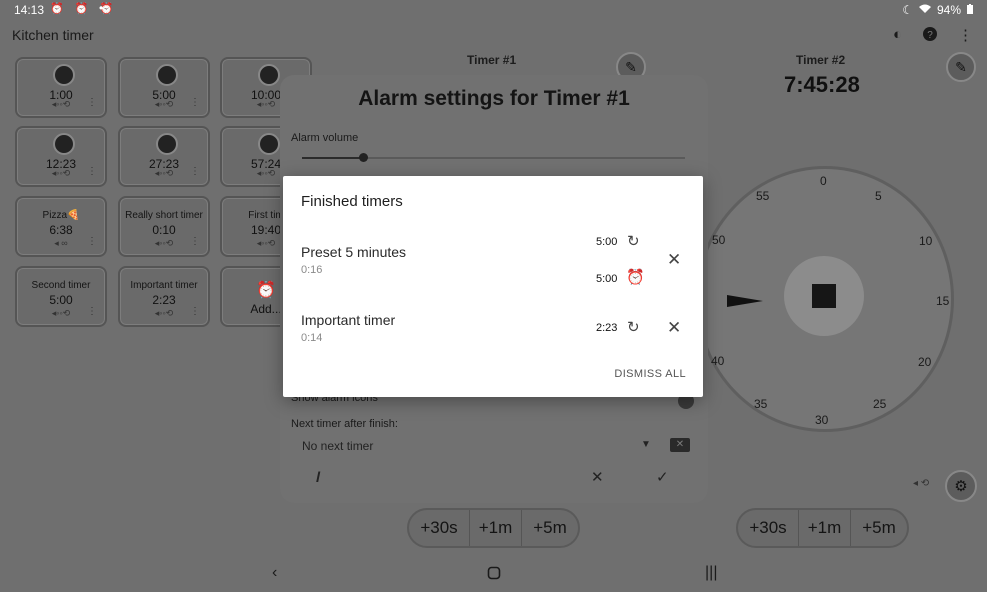  Describe the element at coordinates (965, 36) in the screenshot. I see `more-icon: ⋮` at that location.